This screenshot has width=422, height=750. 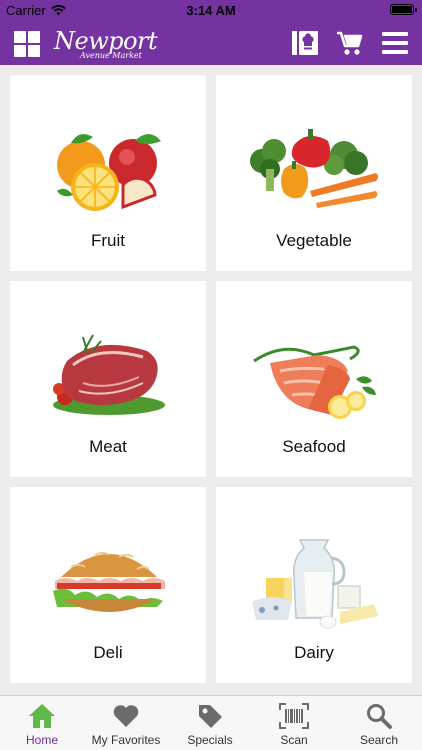 What do you see at coordinates (108, 446) in the screenshot?
I see `category-label-meat: Meat` at bounding box center [108, 446].